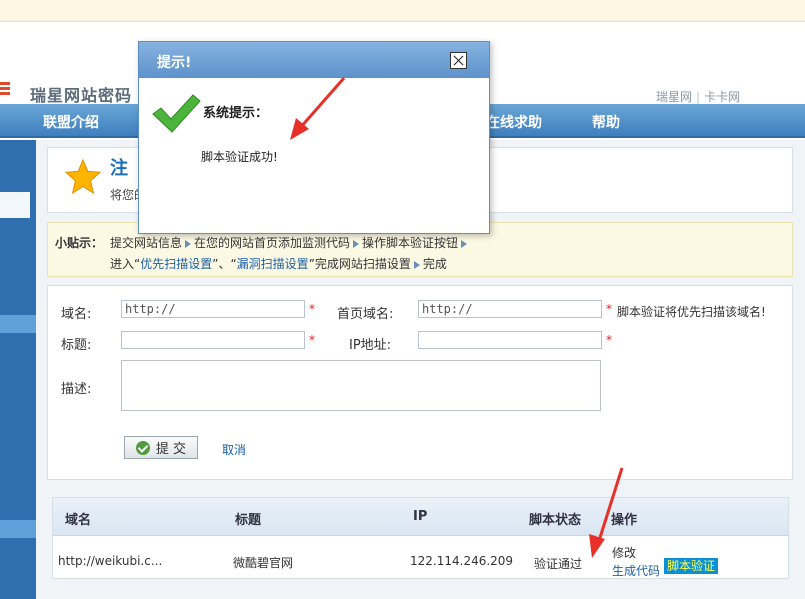  Describe the element at coordinates (125, 264) in the screenshot. I see `tip-text: 进入“` at that location.